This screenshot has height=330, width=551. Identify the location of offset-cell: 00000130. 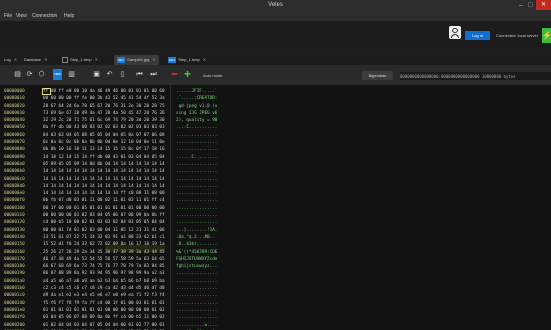
(14, 230).